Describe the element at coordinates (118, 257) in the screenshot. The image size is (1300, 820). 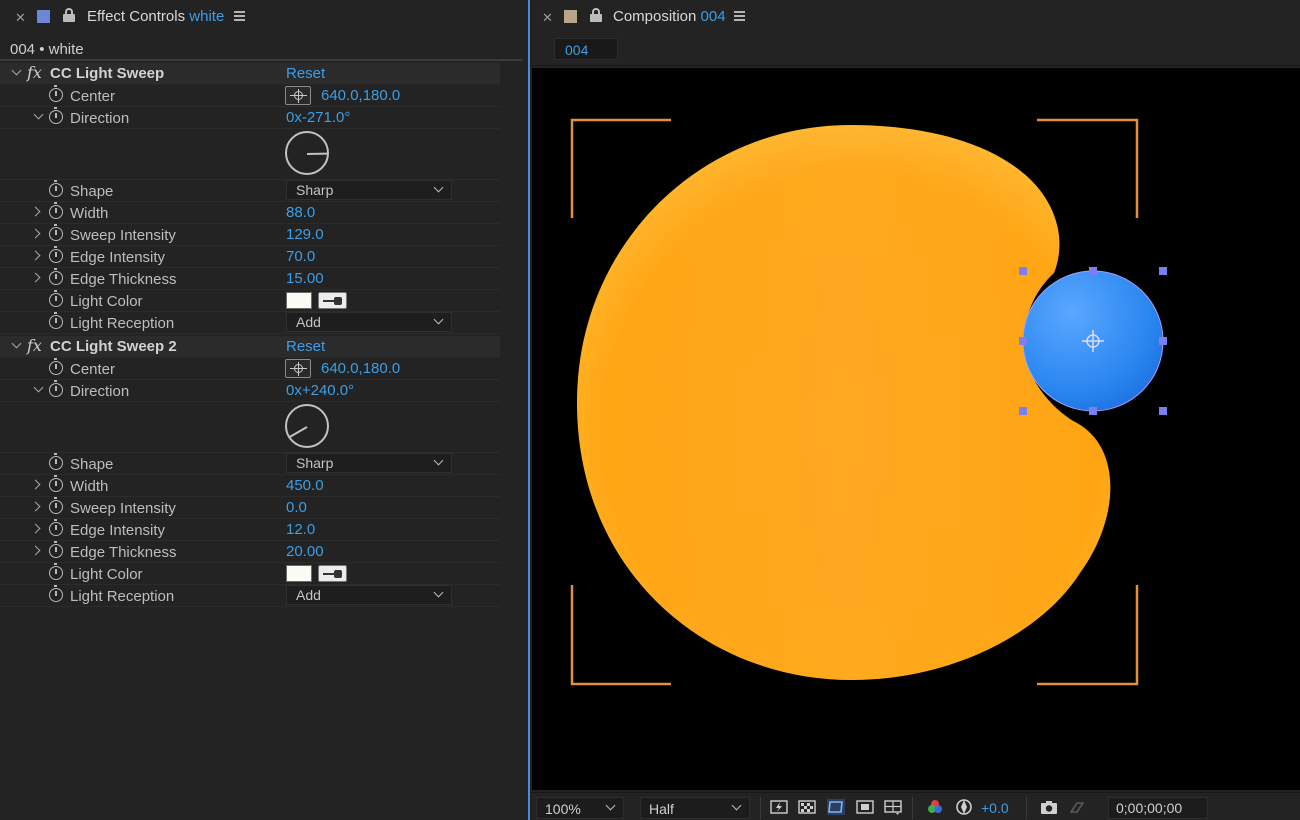
I see `property-label: Edge Intensity` at that location.